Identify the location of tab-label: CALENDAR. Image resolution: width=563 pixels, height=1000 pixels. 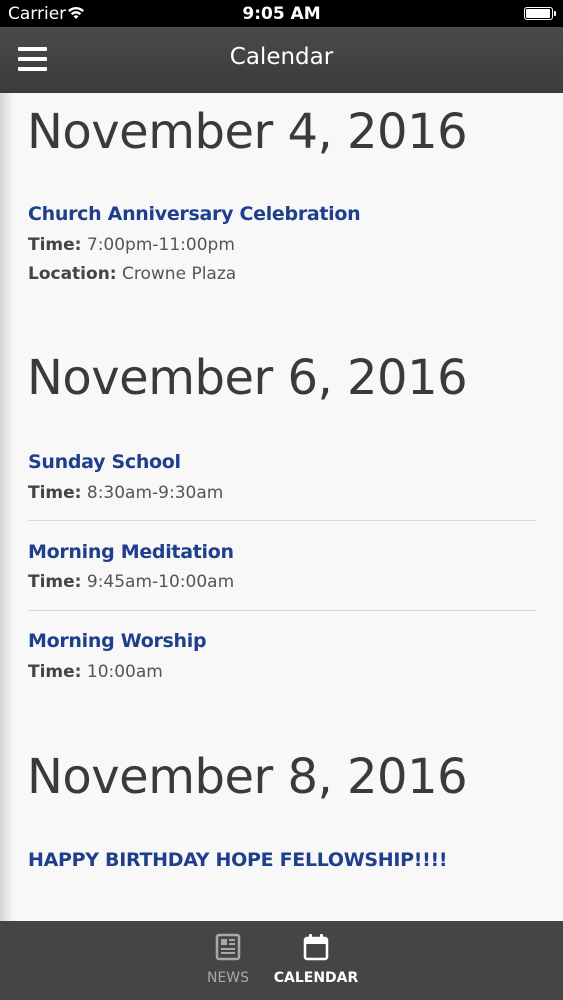
(316, 978).